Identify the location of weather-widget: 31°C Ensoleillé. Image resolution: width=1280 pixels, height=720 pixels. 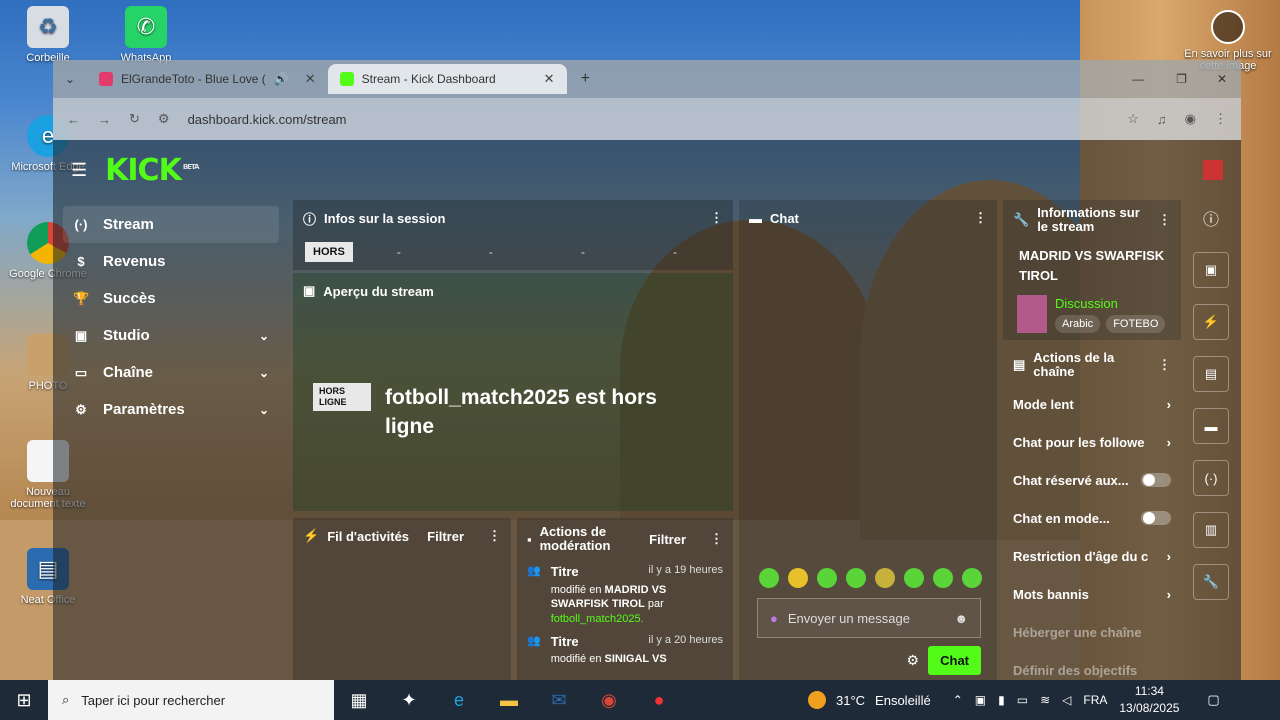
(869, 700).